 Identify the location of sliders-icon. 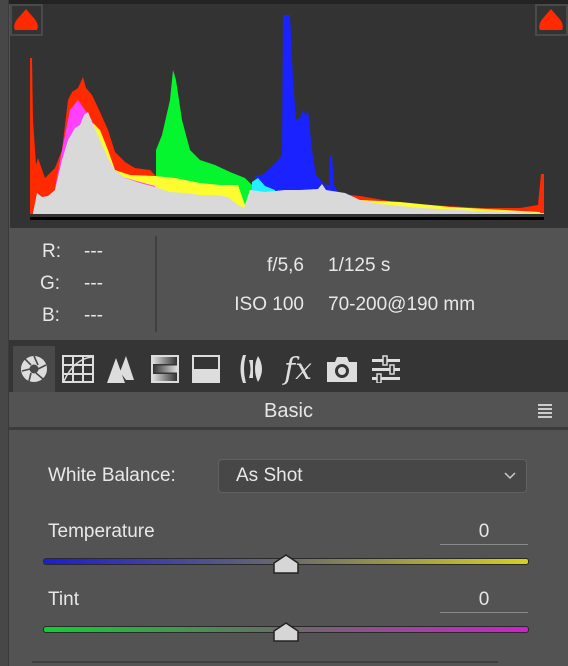
(386, 369).